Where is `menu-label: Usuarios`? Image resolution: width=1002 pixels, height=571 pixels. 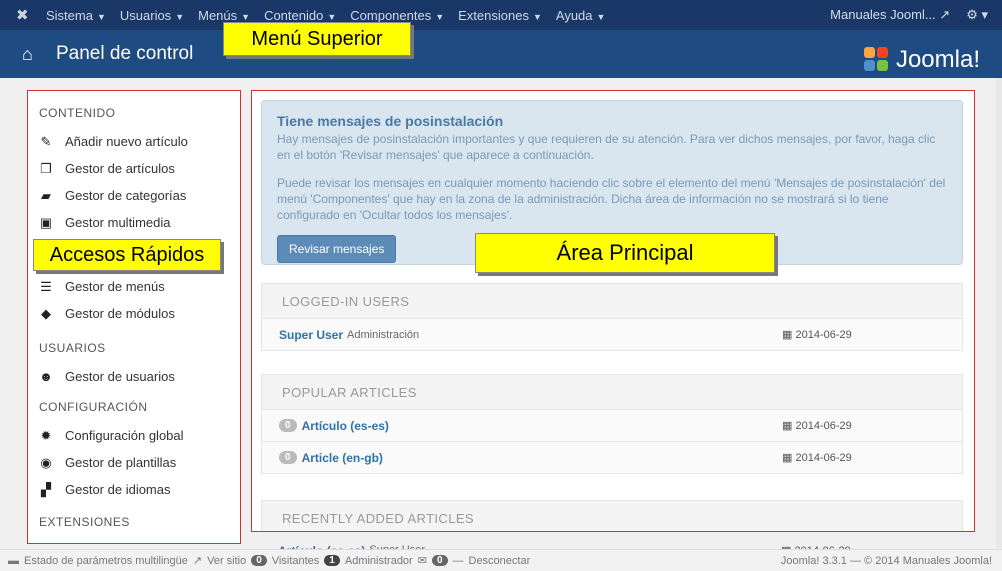
menu-label: Usuarios is located at coordinates (145, 15).